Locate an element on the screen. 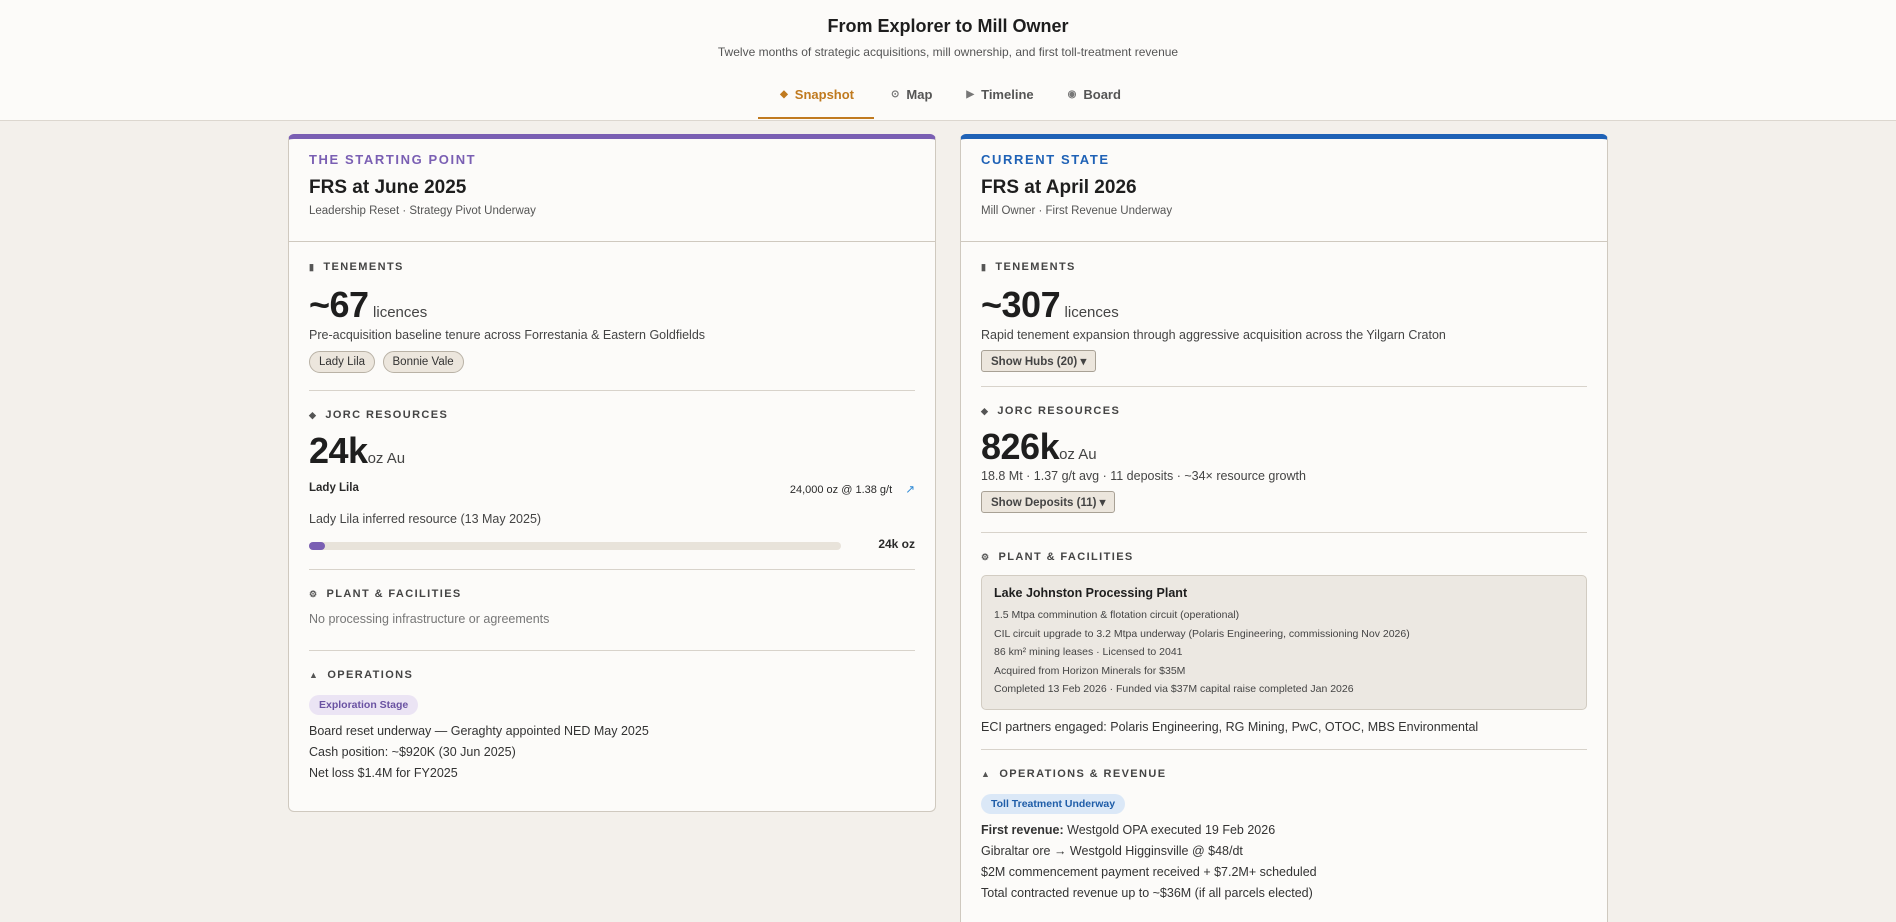  bar-track is located at coordinates (575, 546).